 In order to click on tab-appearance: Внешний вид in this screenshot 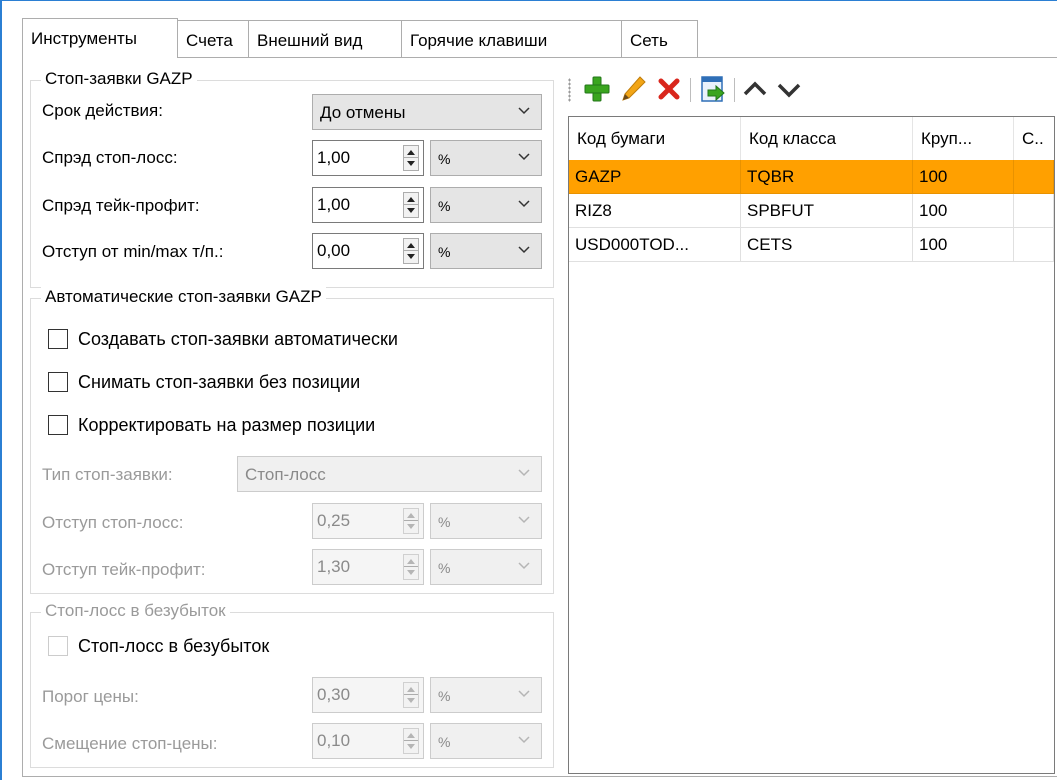, I will do `click(325, 38)`.